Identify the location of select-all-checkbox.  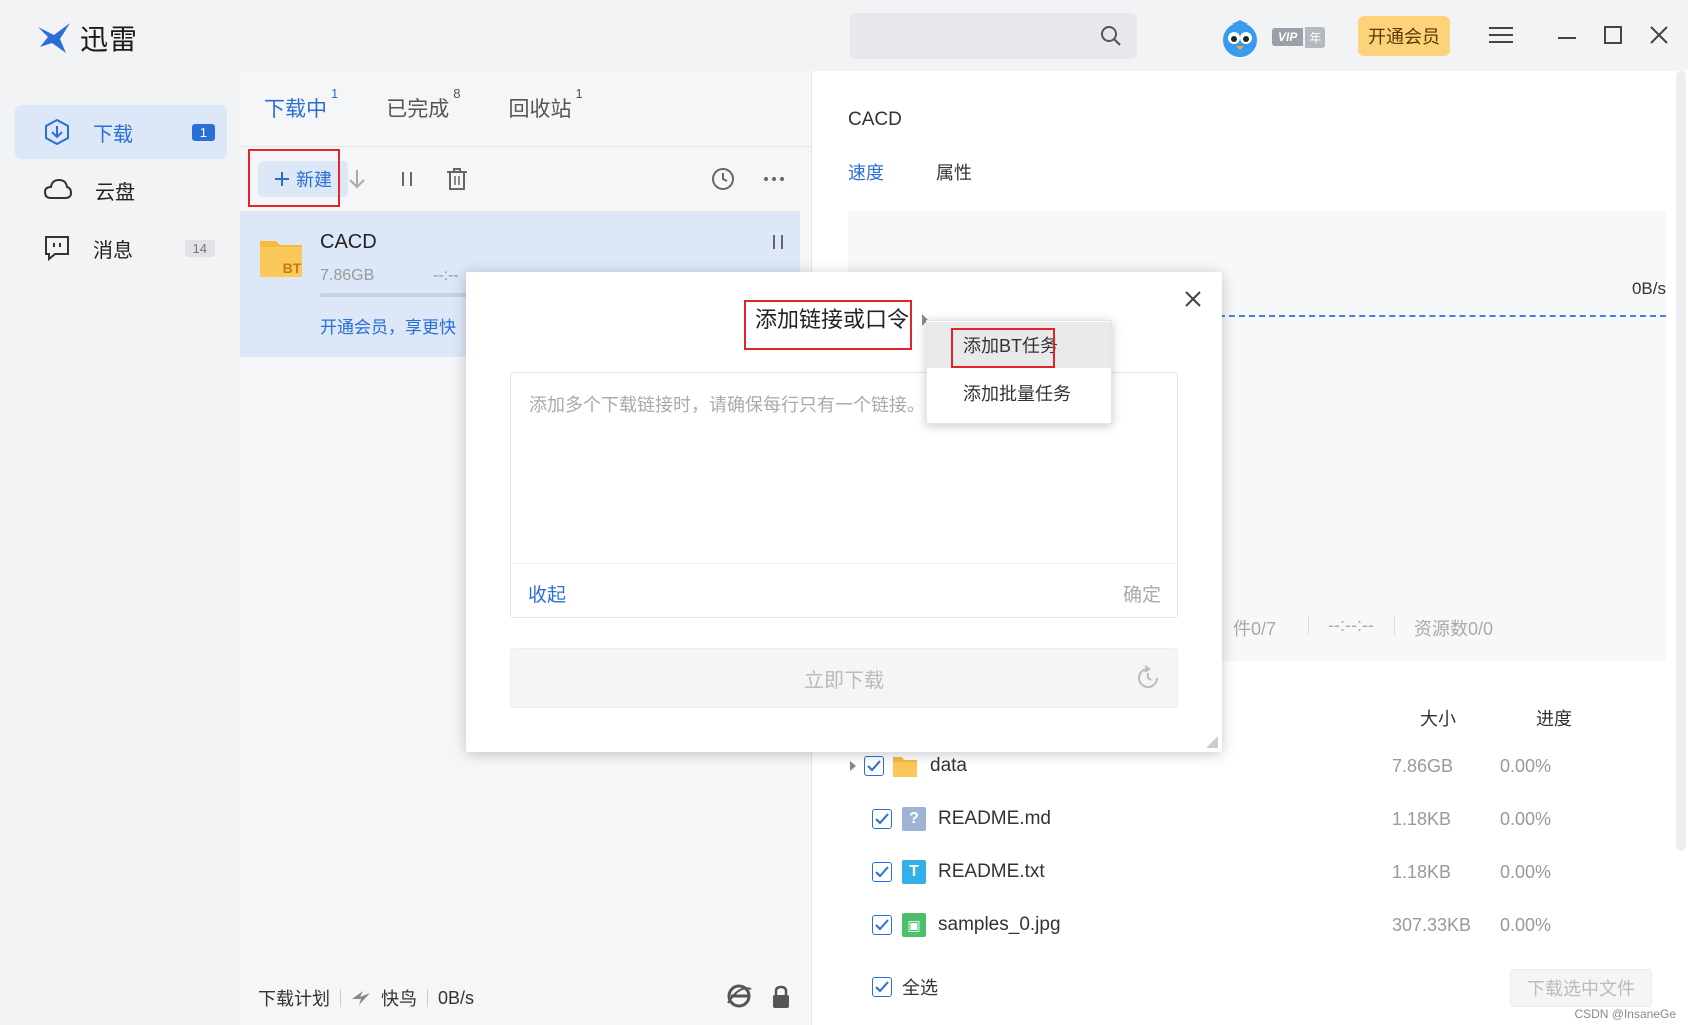
(882, 987).